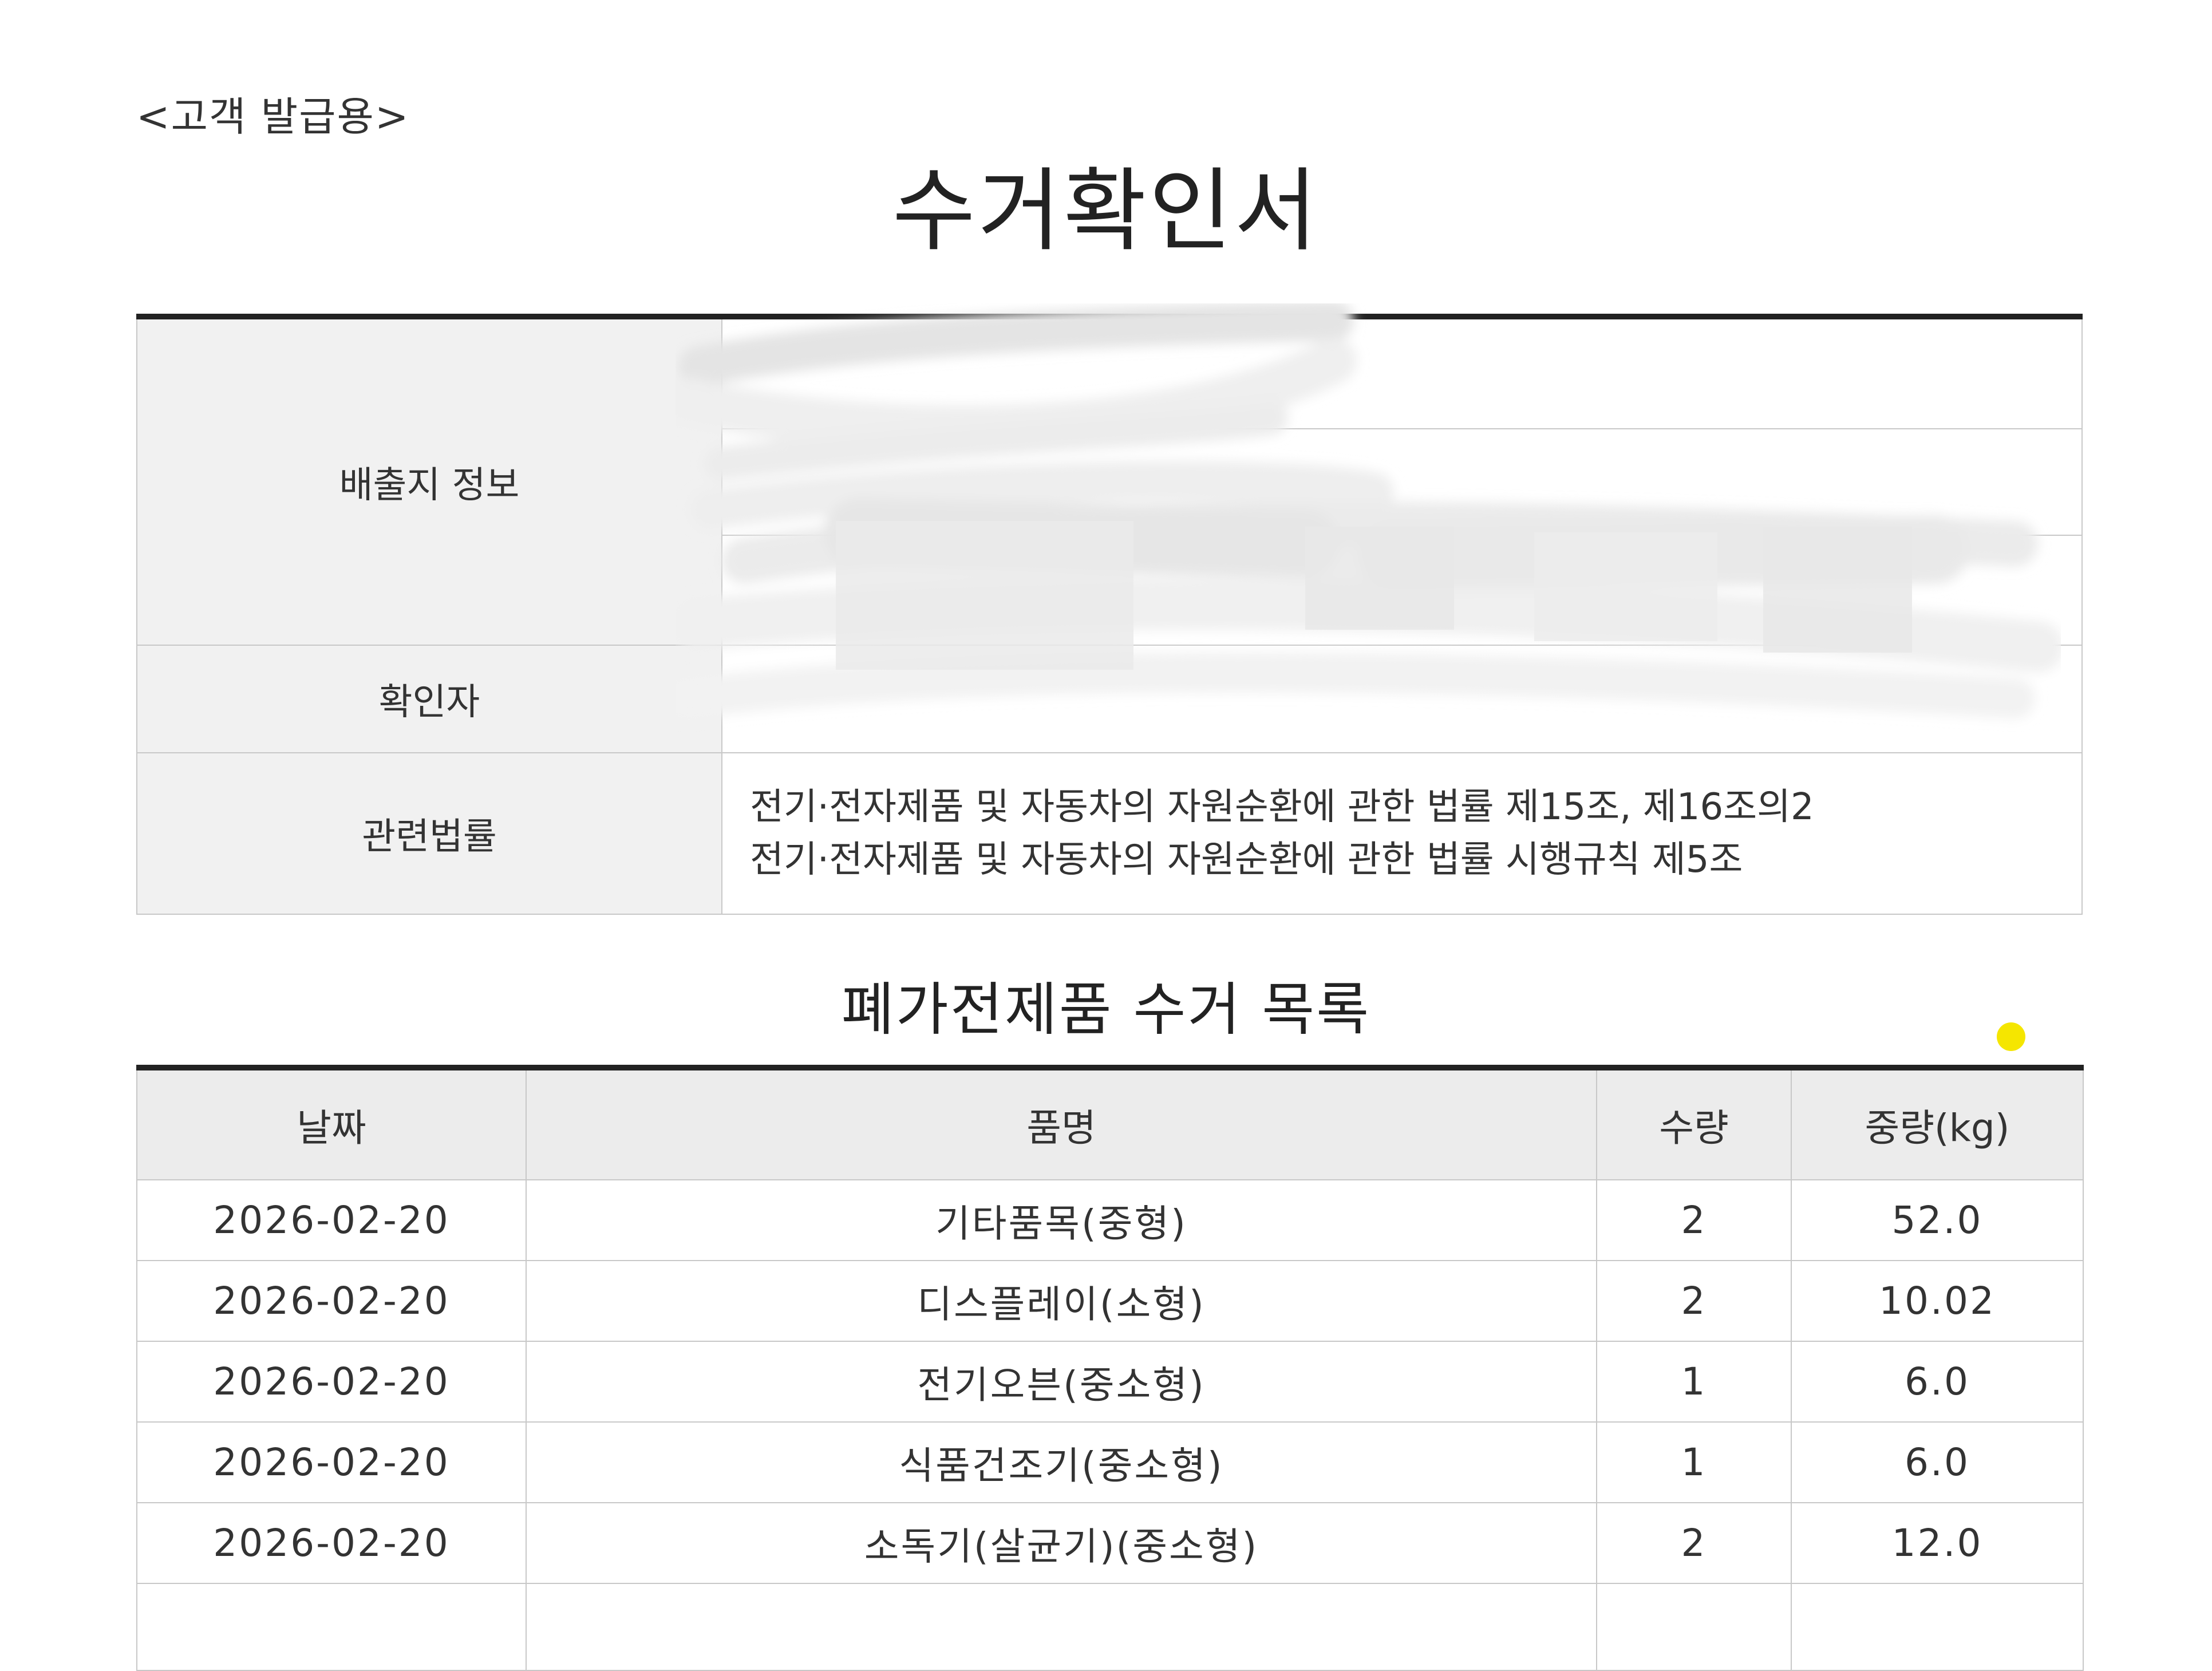  I want to click on table-header-row: 날짜 품명 수량 중량(kg), so click(1110, 1123).